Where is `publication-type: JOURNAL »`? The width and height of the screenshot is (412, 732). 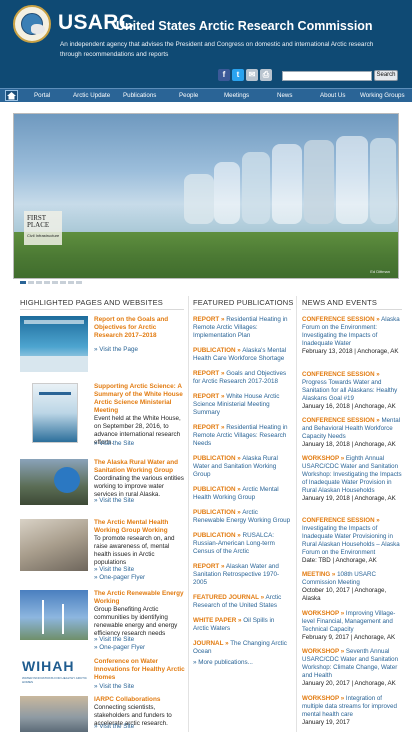
publication-type: JOURNAL » is located at coordinates (211, 643).